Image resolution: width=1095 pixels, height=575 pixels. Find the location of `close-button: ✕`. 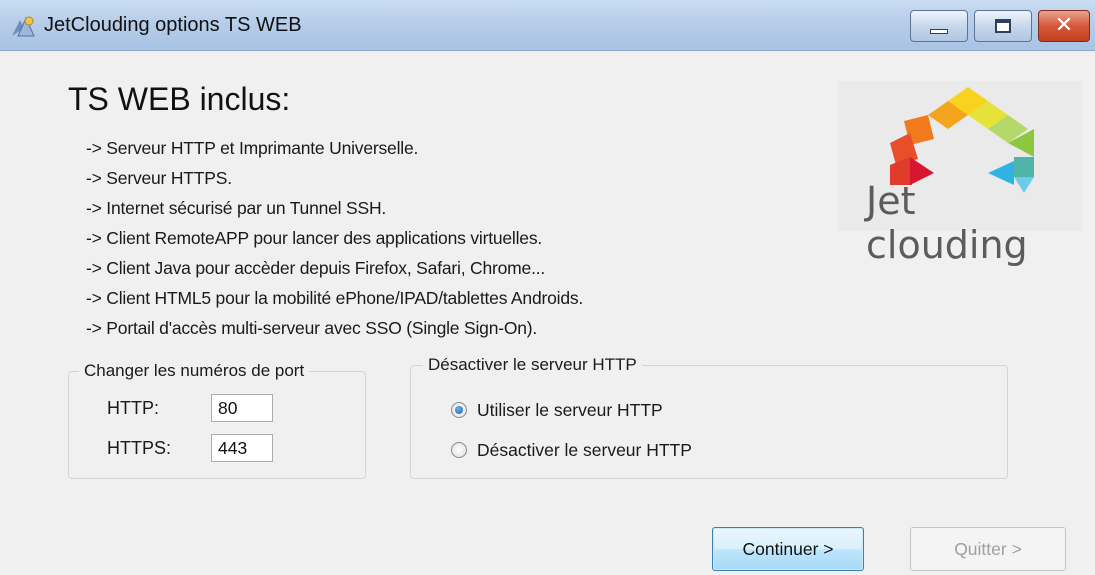

close-button: ✕ is located at coordinates (1064, 26).